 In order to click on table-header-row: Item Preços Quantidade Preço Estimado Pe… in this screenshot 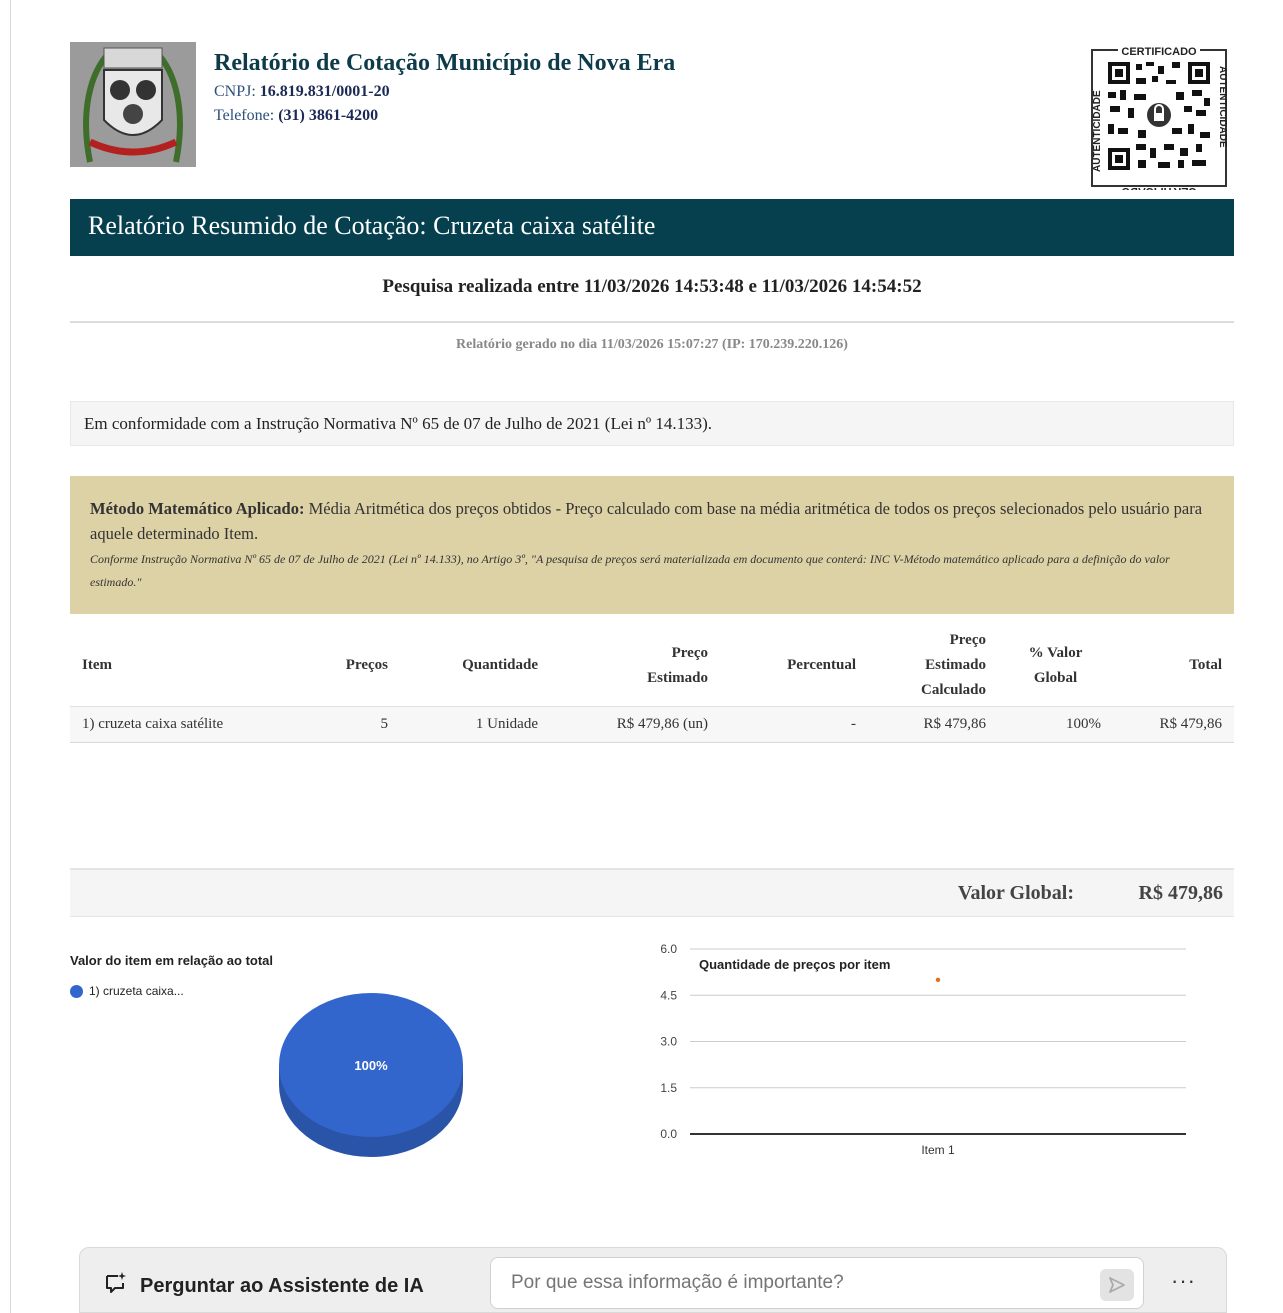, I will do `click(652, 666)`.